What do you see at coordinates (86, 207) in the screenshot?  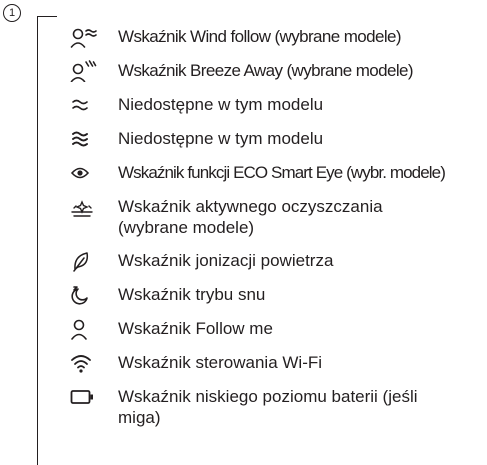 I see `active-cleaning-icon` at bounding box center [86, 207].